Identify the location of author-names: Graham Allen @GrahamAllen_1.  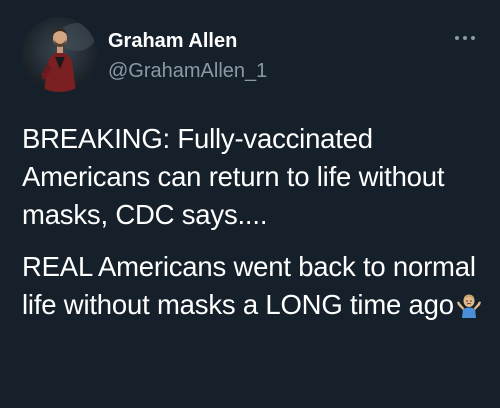
(187, 56).